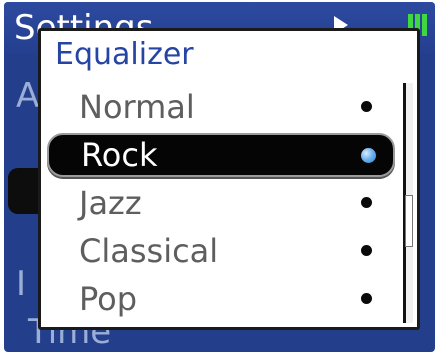 The width and height of the screenshot is (439, 354). What do you see at coordinates (124, 54) in the screenshot?
I see `popup-title: Equalizer` at bounding box center [124, 54].